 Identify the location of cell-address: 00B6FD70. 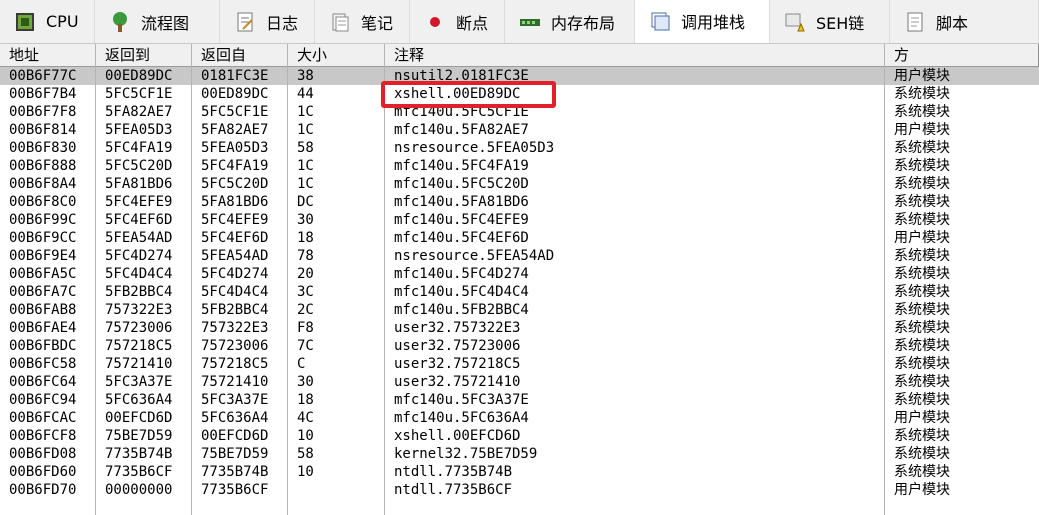
(43, 490).